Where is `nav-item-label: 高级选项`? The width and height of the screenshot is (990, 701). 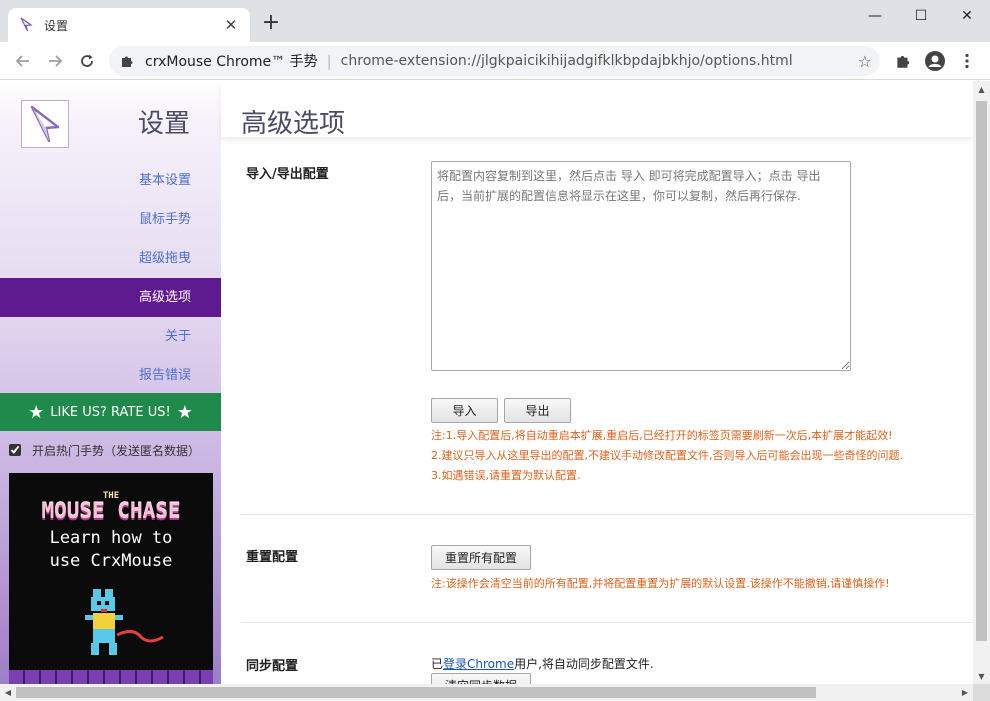
nav-item-label: 高级选项 is located at coordinates (164, 297).